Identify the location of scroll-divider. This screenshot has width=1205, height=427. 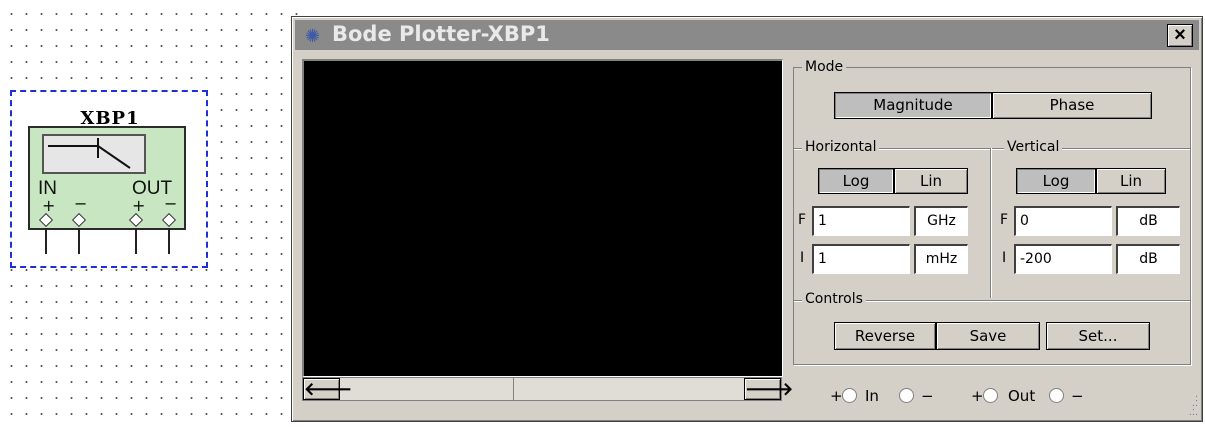
(513, 389).